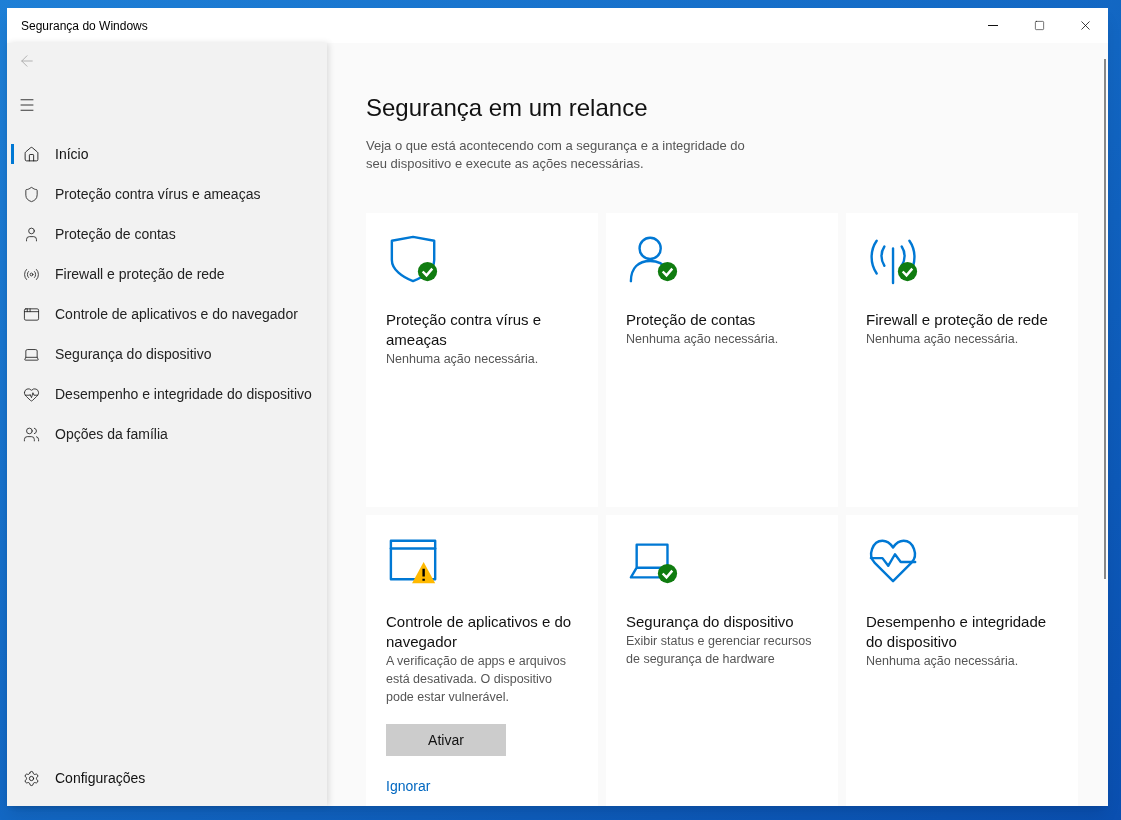  I want to click on nav-item: Segurança do dispositivo, so click(167, 354).